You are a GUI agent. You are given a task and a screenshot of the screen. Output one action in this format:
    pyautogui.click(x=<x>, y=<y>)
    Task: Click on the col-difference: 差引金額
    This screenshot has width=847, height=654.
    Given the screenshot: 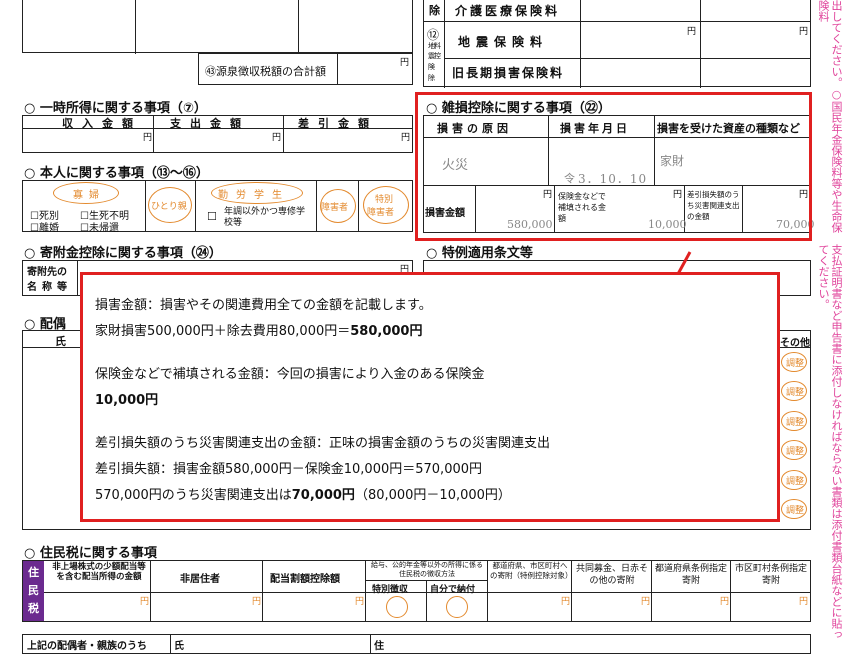 What is the action you would take?
    pyautogui.click(x=338, y=123)
    